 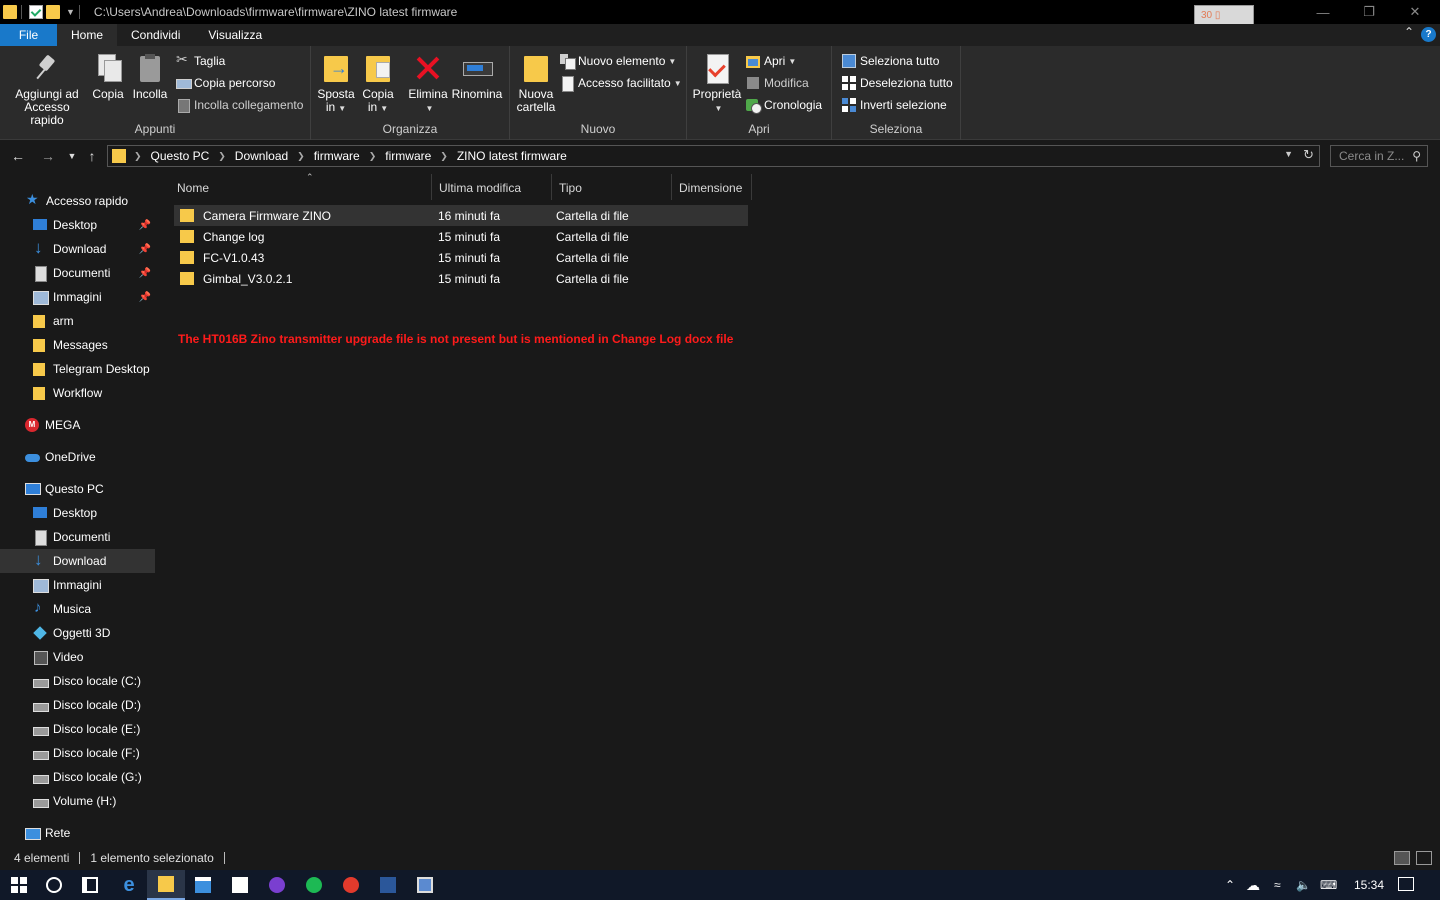 What do you see at coordinates (337, 156) in the screenshot?
I see `breadcrumb-firmware: firmware` at bounding box center [337, 156].